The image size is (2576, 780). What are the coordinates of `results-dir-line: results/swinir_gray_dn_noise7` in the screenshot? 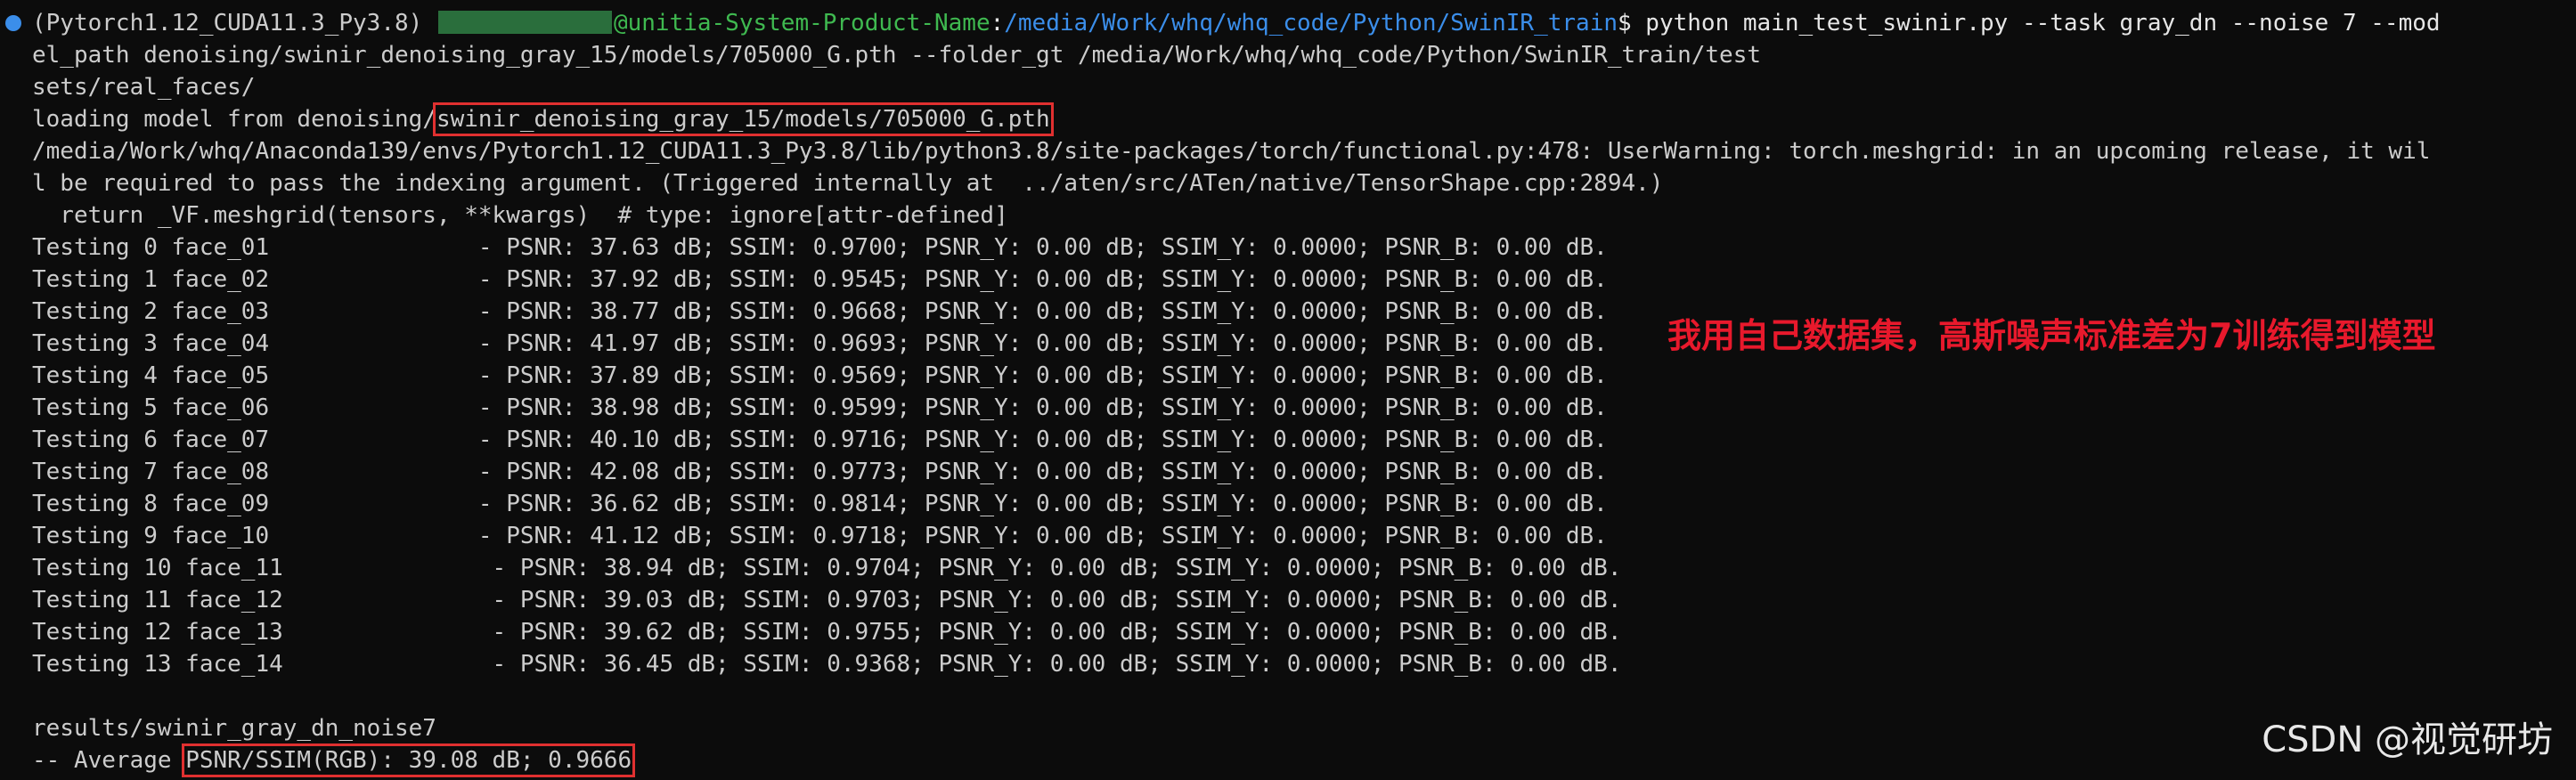 It's located at (234, 728).